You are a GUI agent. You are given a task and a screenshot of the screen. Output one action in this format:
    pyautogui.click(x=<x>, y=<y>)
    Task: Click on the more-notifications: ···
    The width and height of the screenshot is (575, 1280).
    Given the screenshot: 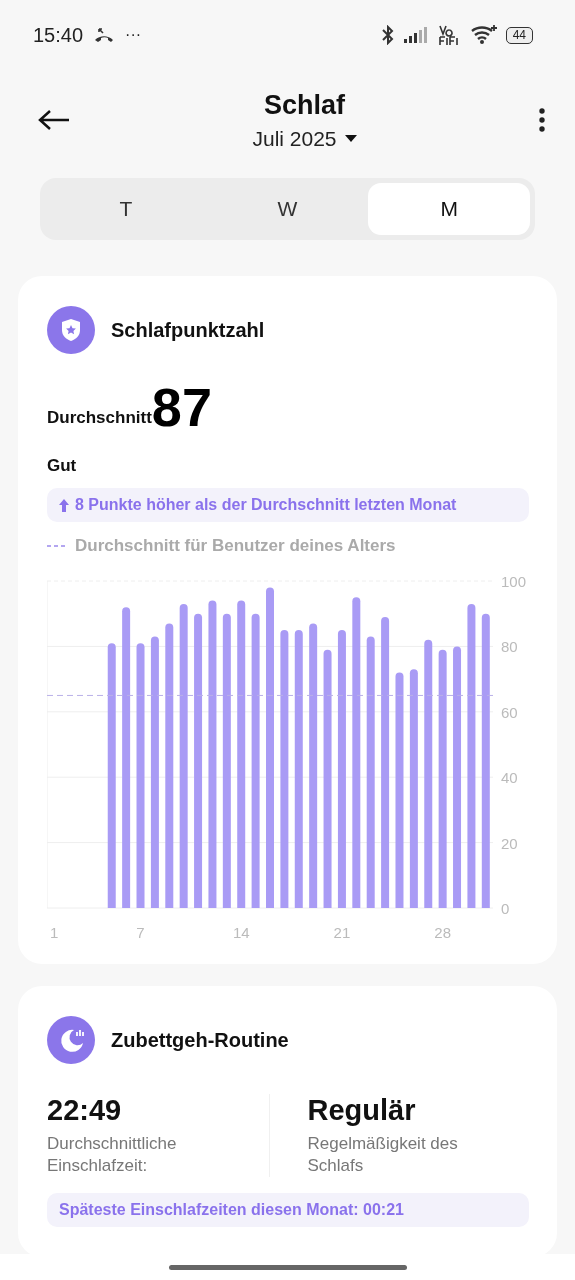 What is the action you would take?
    pyautogui.click(x=133, y=35)
    